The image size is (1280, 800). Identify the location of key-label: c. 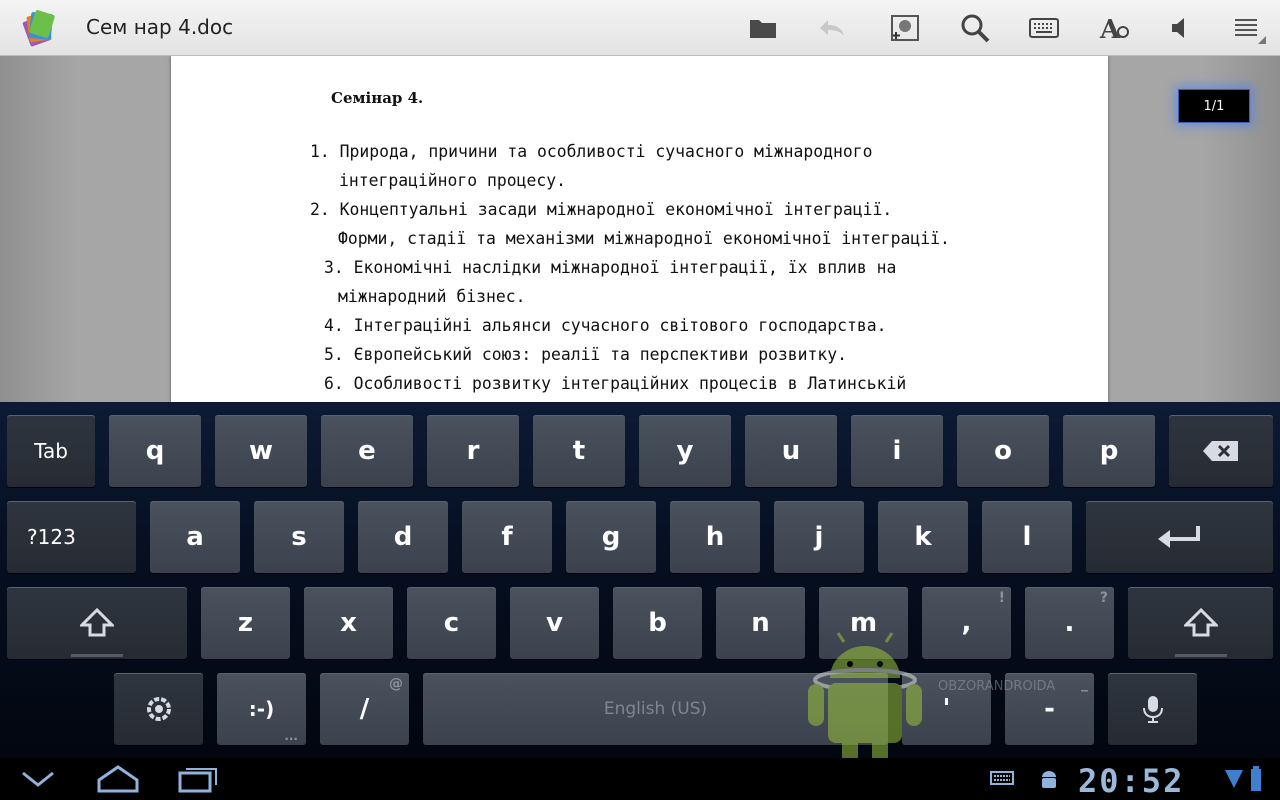
(451, 623).